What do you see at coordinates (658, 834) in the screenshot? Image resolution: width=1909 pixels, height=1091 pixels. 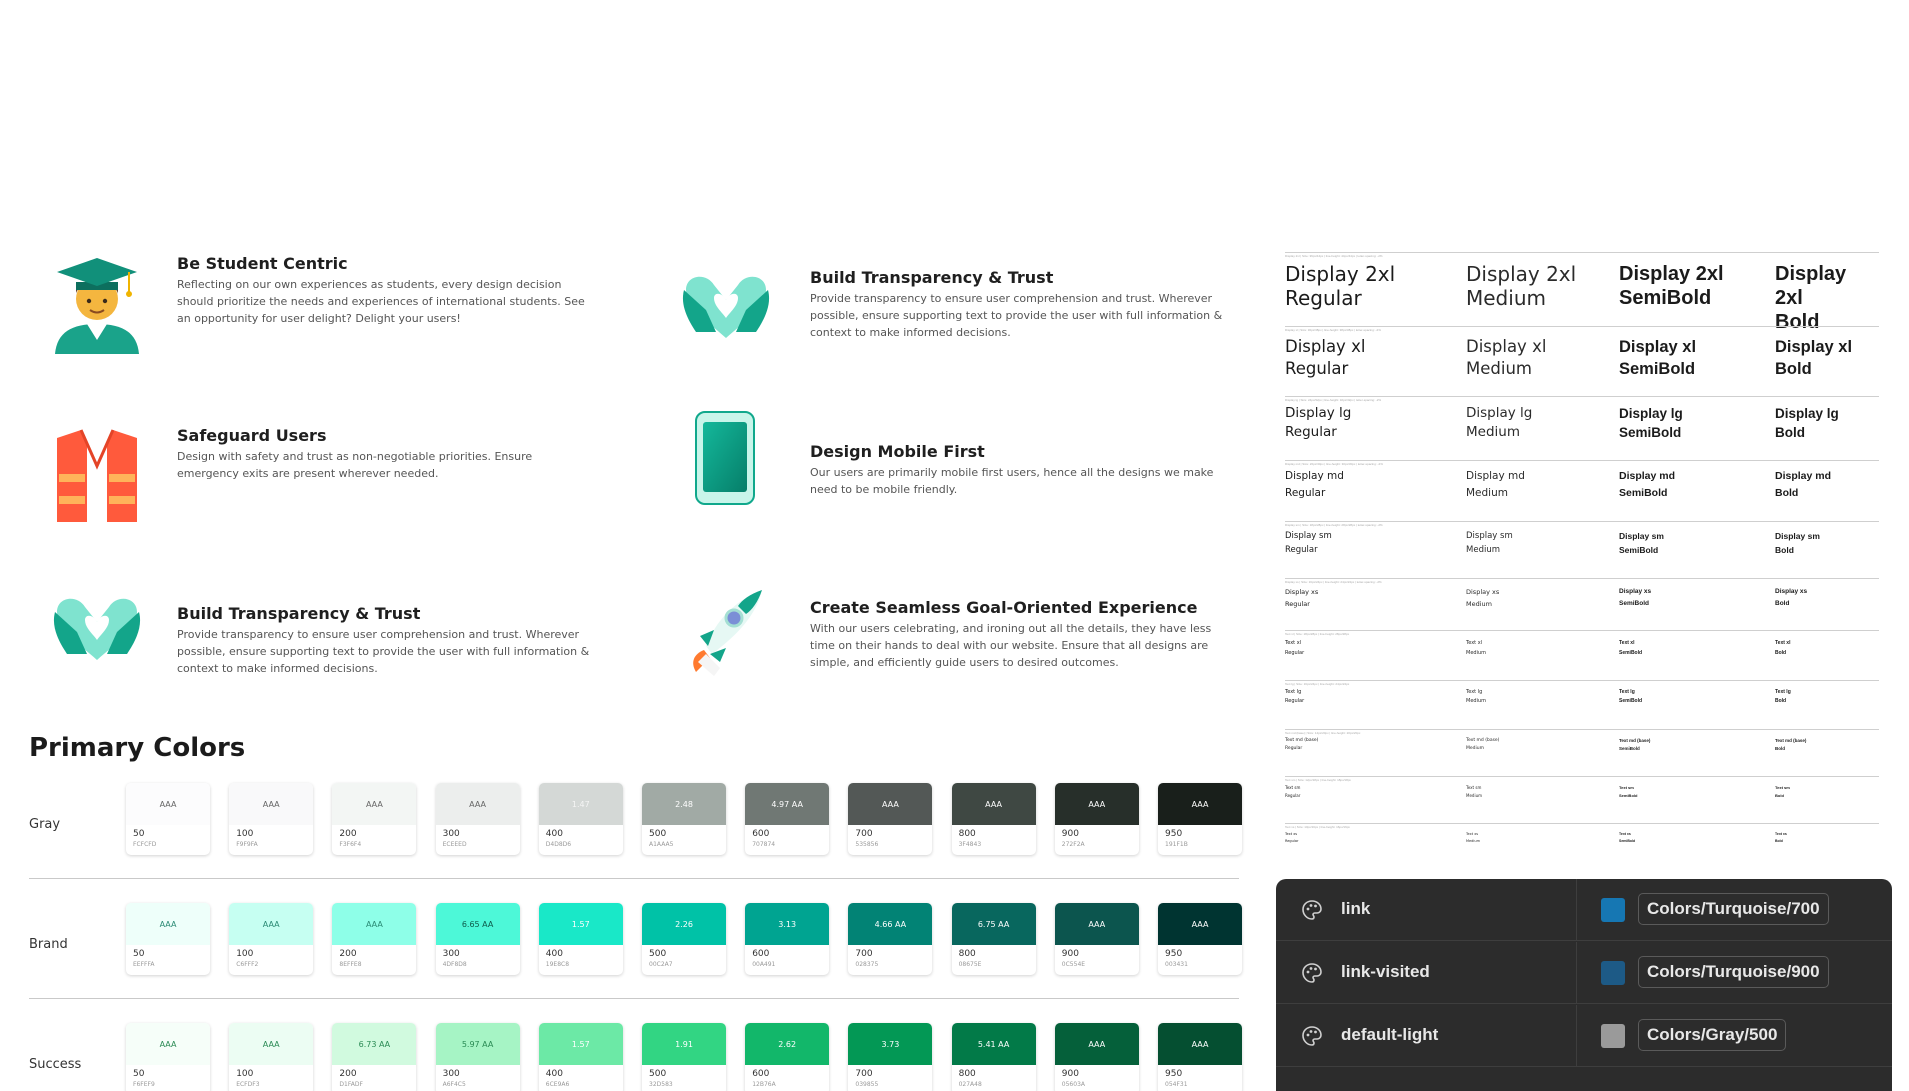 I see `swatch-step: 500` at bounding box center [658, 834].